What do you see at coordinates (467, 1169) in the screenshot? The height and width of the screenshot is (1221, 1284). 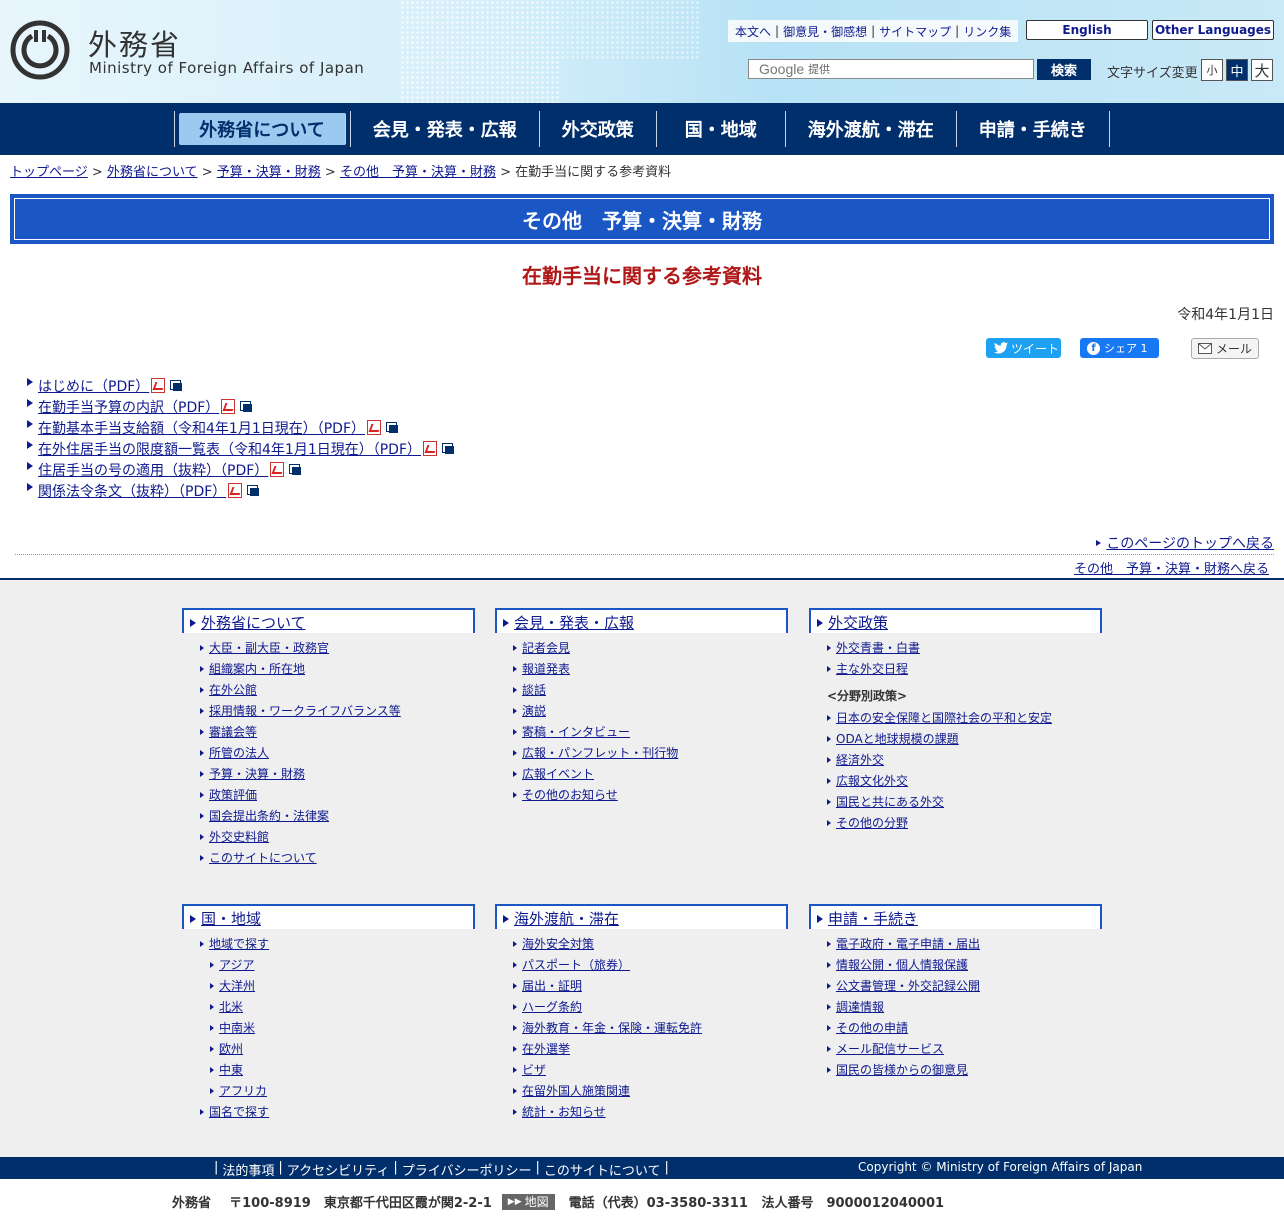 I see `privacy-link: プライバシーポリシー` at bounding box center [467, 1169].